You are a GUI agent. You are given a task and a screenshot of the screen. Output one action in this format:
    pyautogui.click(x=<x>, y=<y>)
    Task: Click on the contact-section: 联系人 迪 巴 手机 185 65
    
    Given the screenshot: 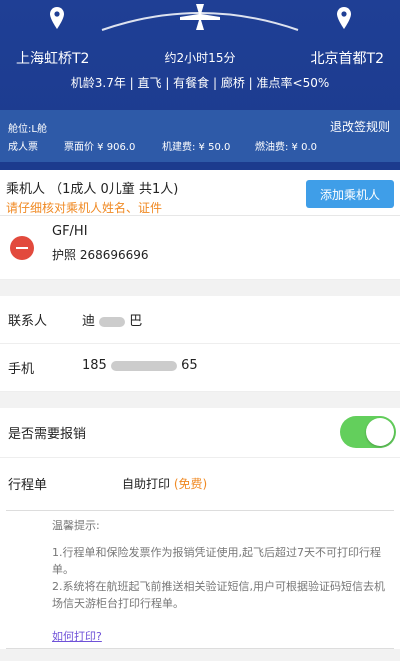 What is the action you would take?
    pyautogui.click(x=200, y=344)
    